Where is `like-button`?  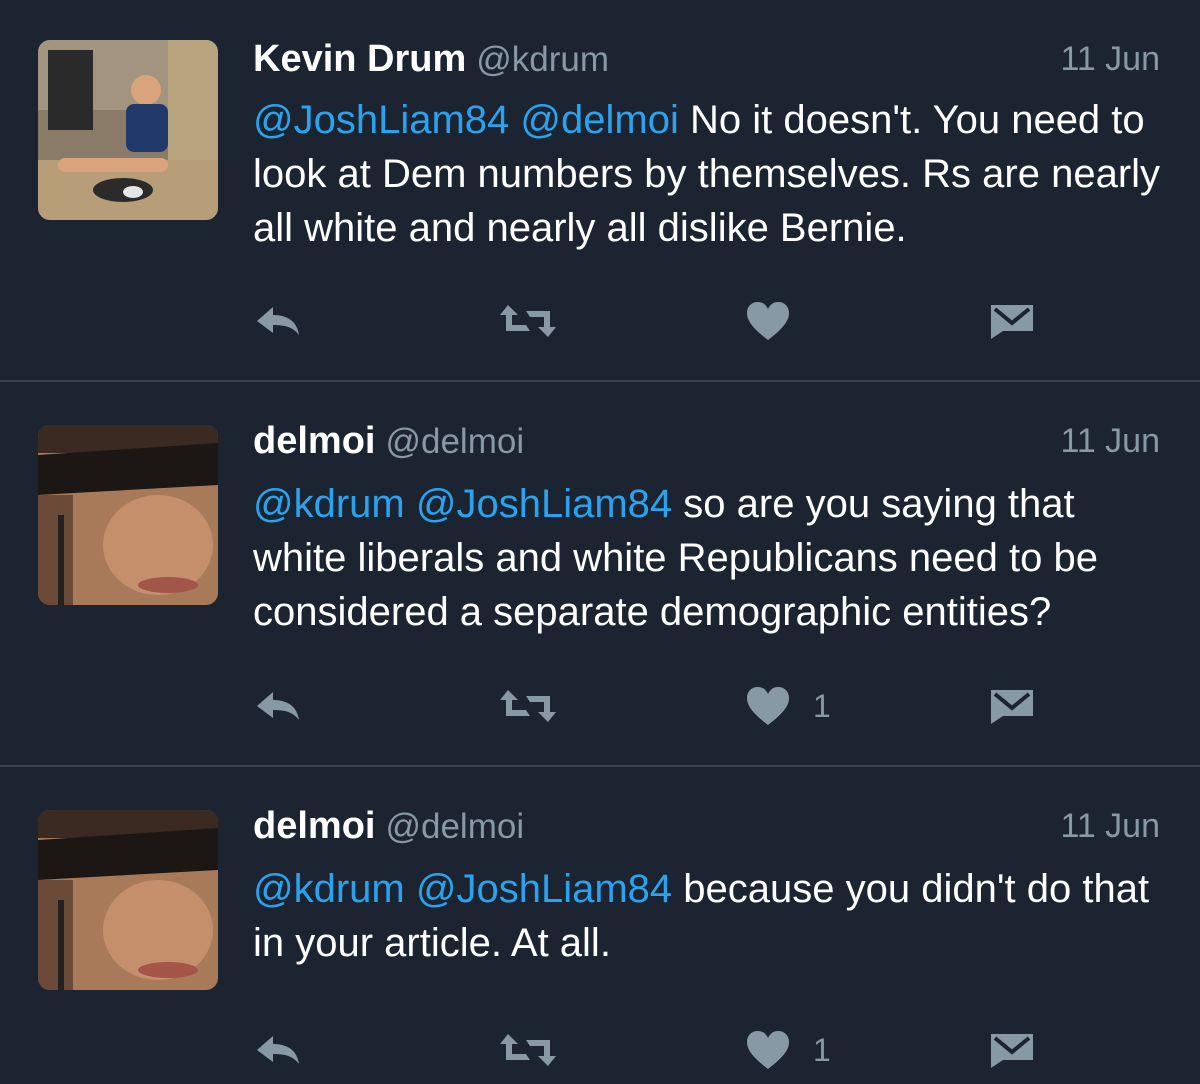 like-button is located at coordinates (779, 321).